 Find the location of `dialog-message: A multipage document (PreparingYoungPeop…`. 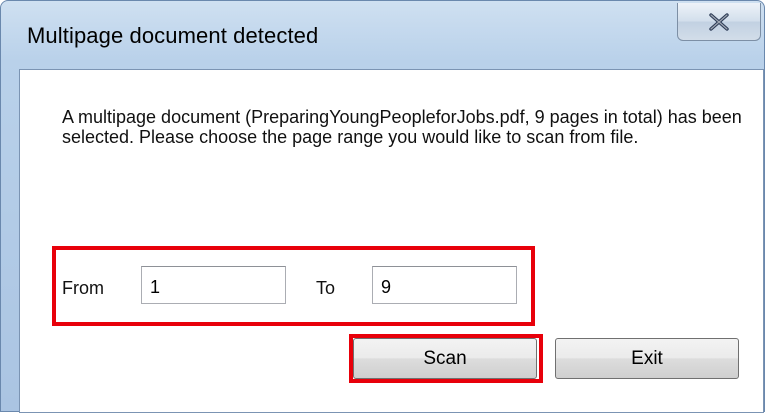

dialog-message: A multipage document (PreparingYoungPeop… is located at coordinates (402, 127).